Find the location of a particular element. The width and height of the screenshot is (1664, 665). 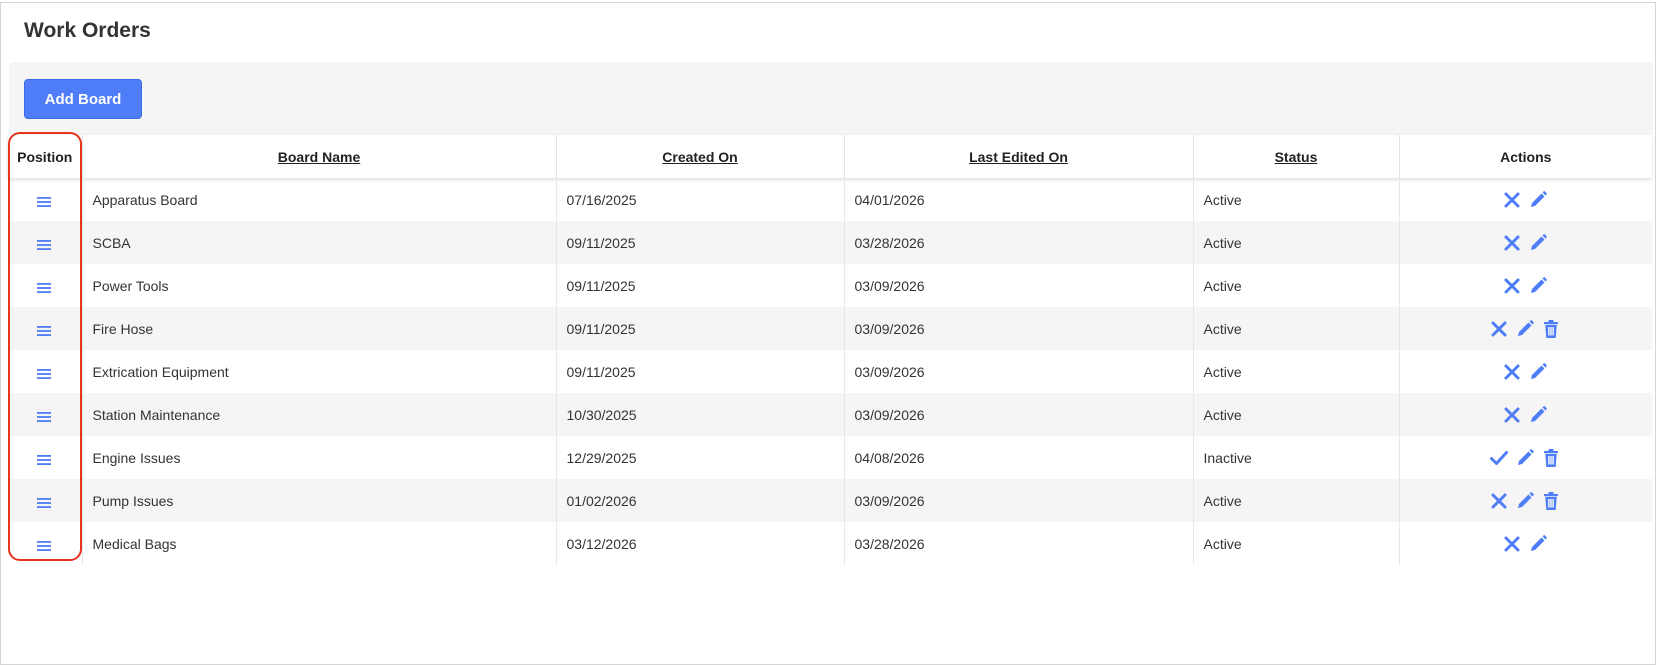

created-on-cell: 07/16/2025 is located at coordinates (700, 199).